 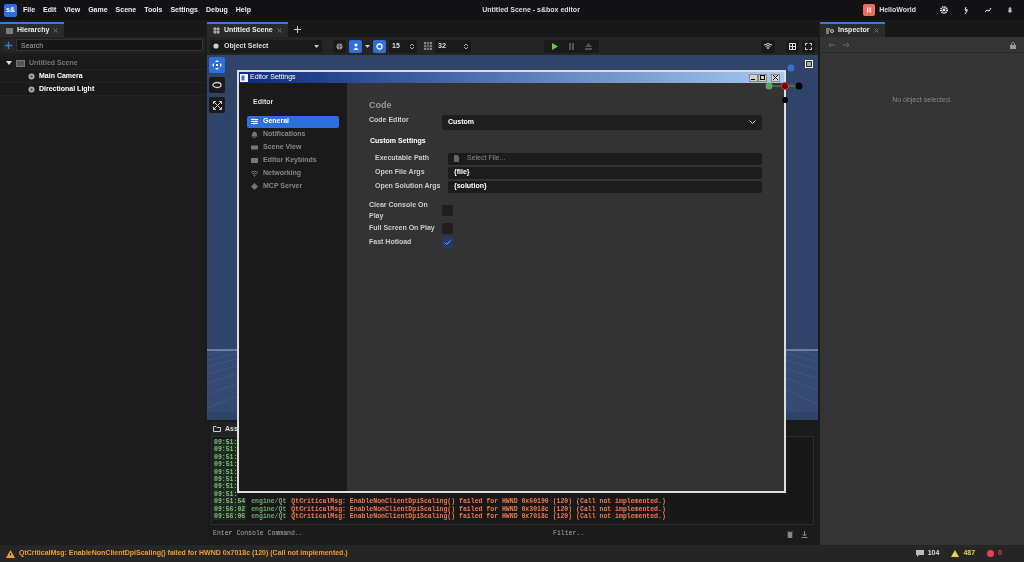 I want to click on checkbox, so click(x=447, y=242).